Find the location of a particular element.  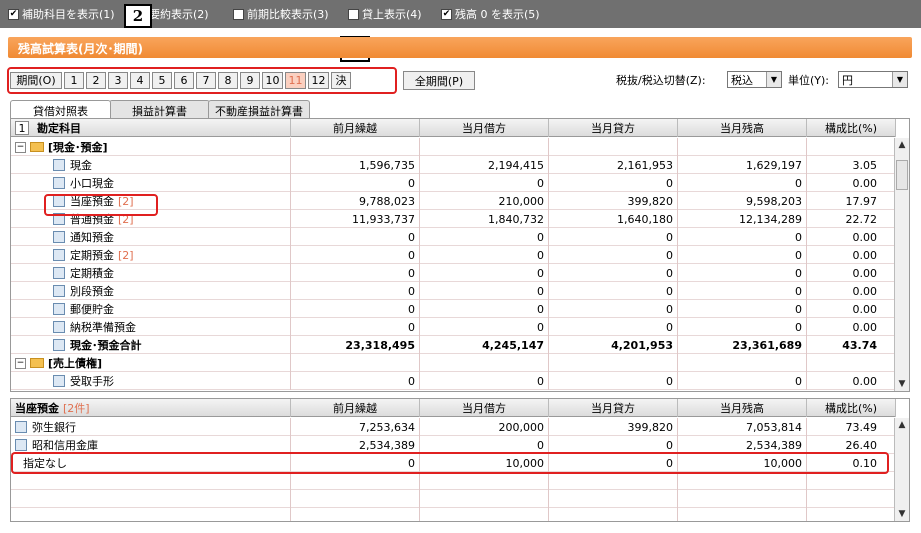

table-row: 通知預金 0 0 0 0 0.00 is located at coordinates (453, 237).